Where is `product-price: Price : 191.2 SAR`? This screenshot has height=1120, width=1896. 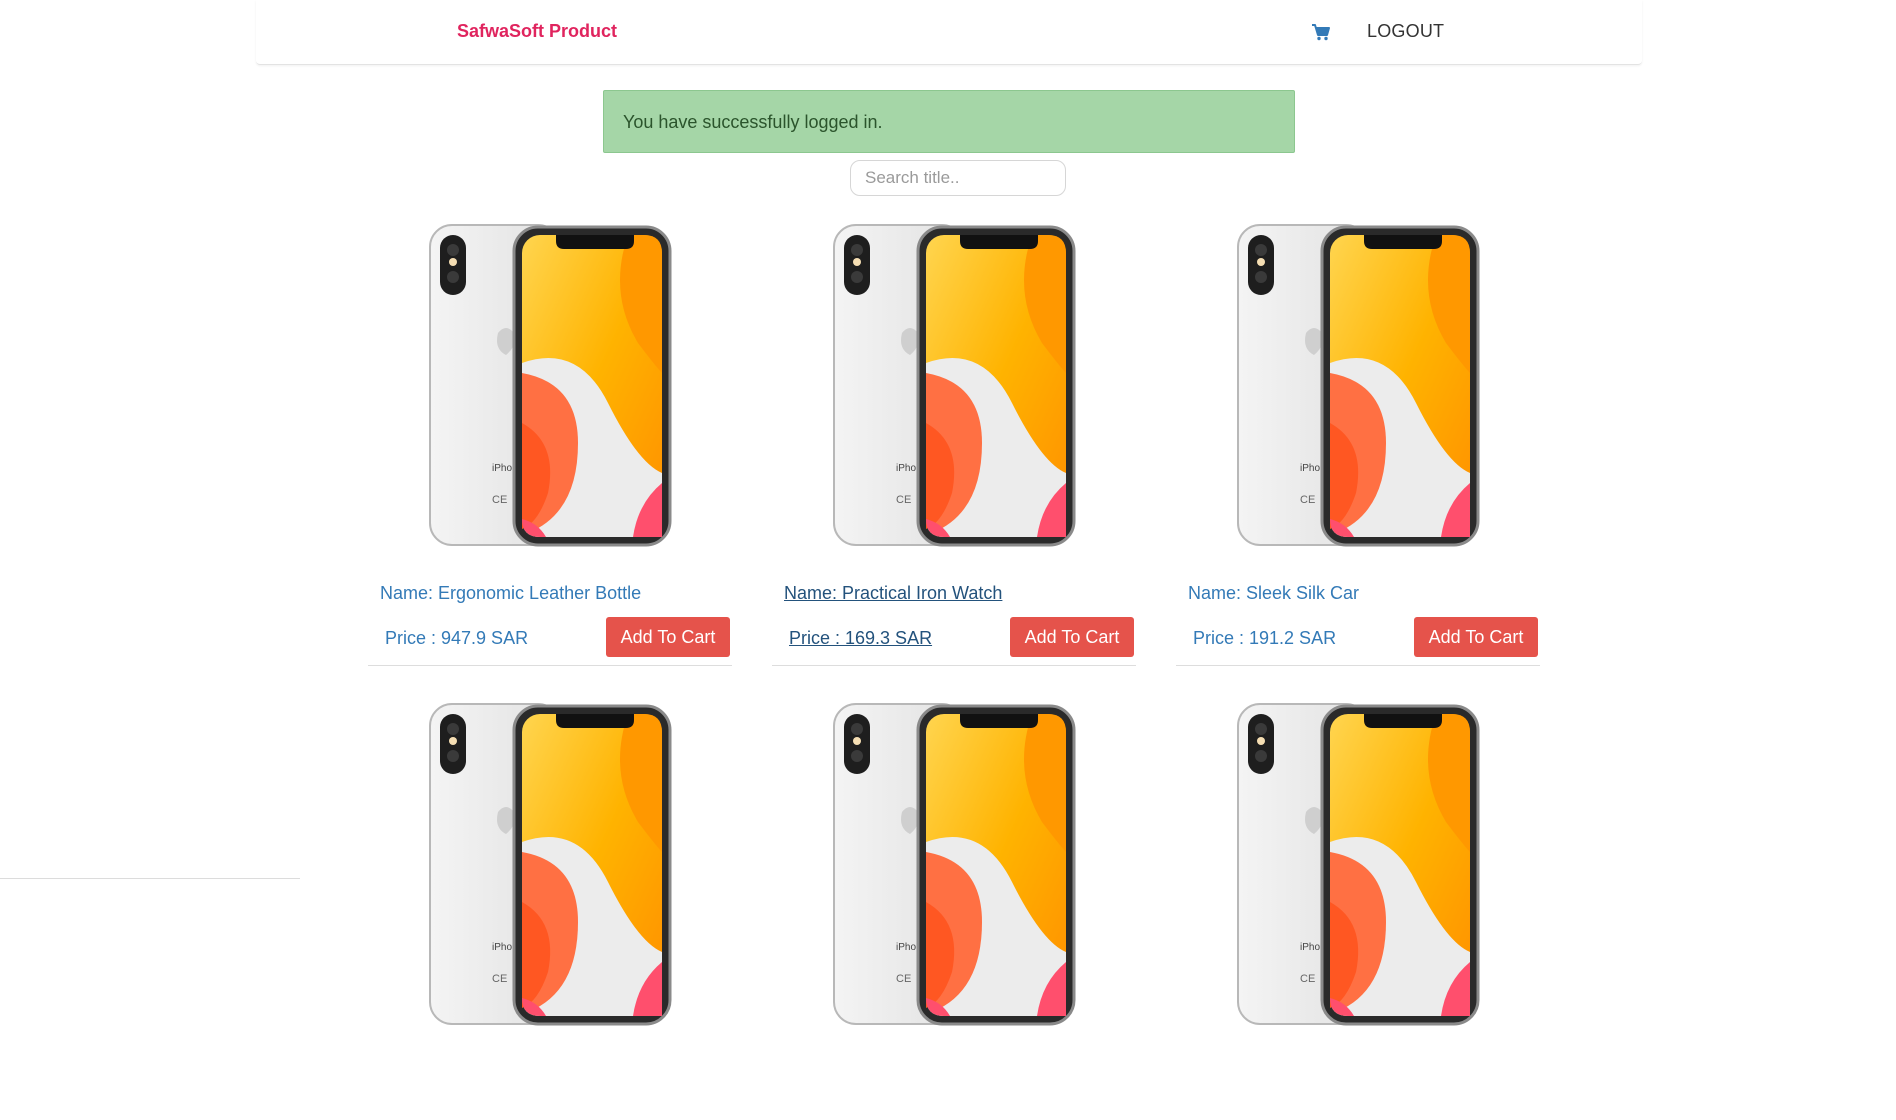
product-price: Price : 191.2 SAR is located at coordinates (1264, 638).